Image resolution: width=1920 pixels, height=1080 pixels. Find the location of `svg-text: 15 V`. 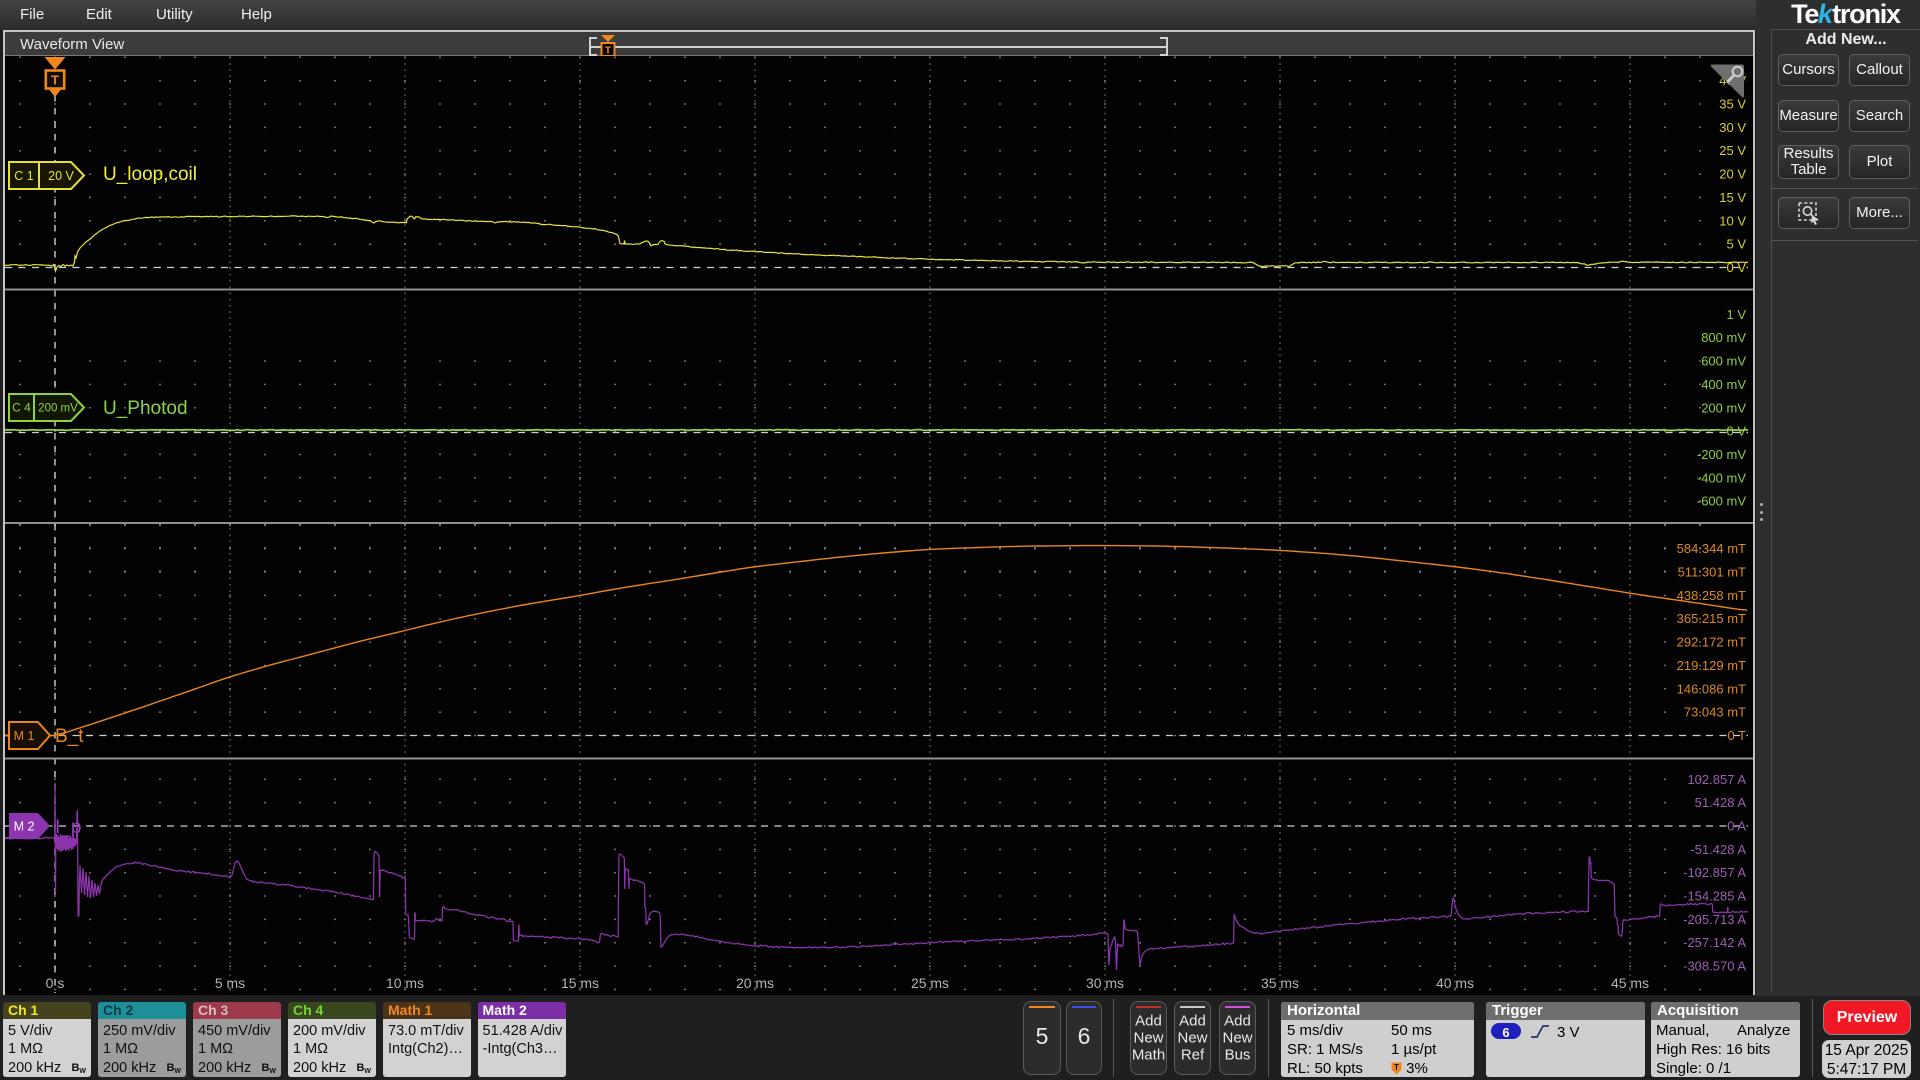

svg-text: 15 V is located at coordinates (1732, 197).